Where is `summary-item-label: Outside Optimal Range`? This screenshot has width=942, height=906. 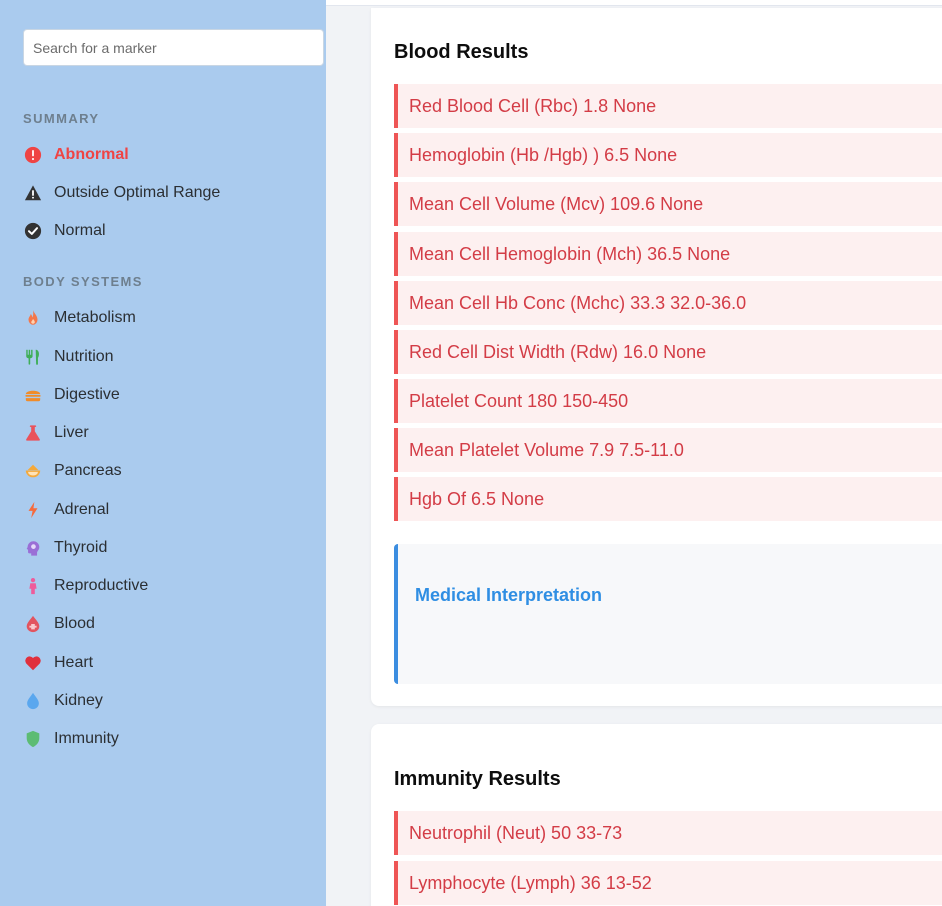
summary-item-label: Outside Optimal Range is located at coordinates (137, 192).